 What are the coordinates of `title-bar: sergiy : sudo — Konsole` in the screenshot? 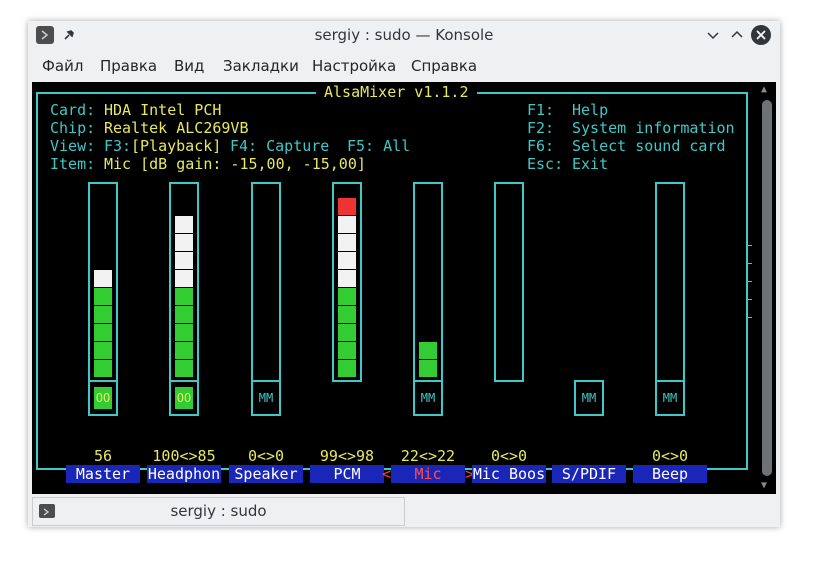 It's located at (404, 35).